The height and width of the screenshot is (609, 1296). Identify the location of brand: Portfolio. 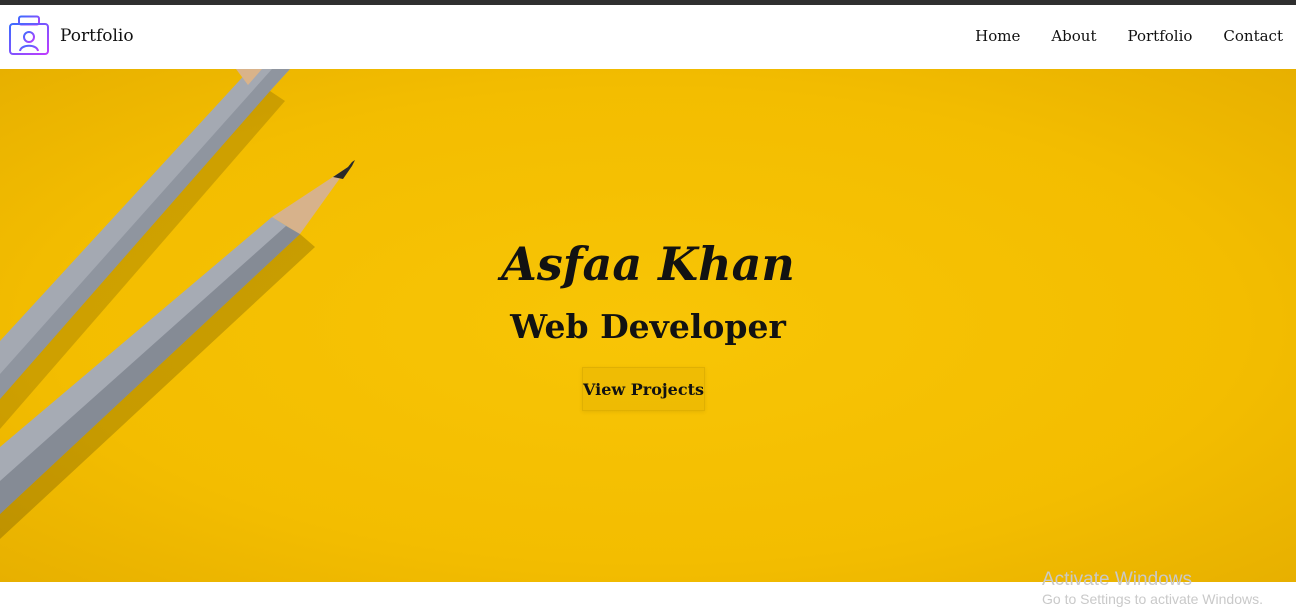
(71, 36).